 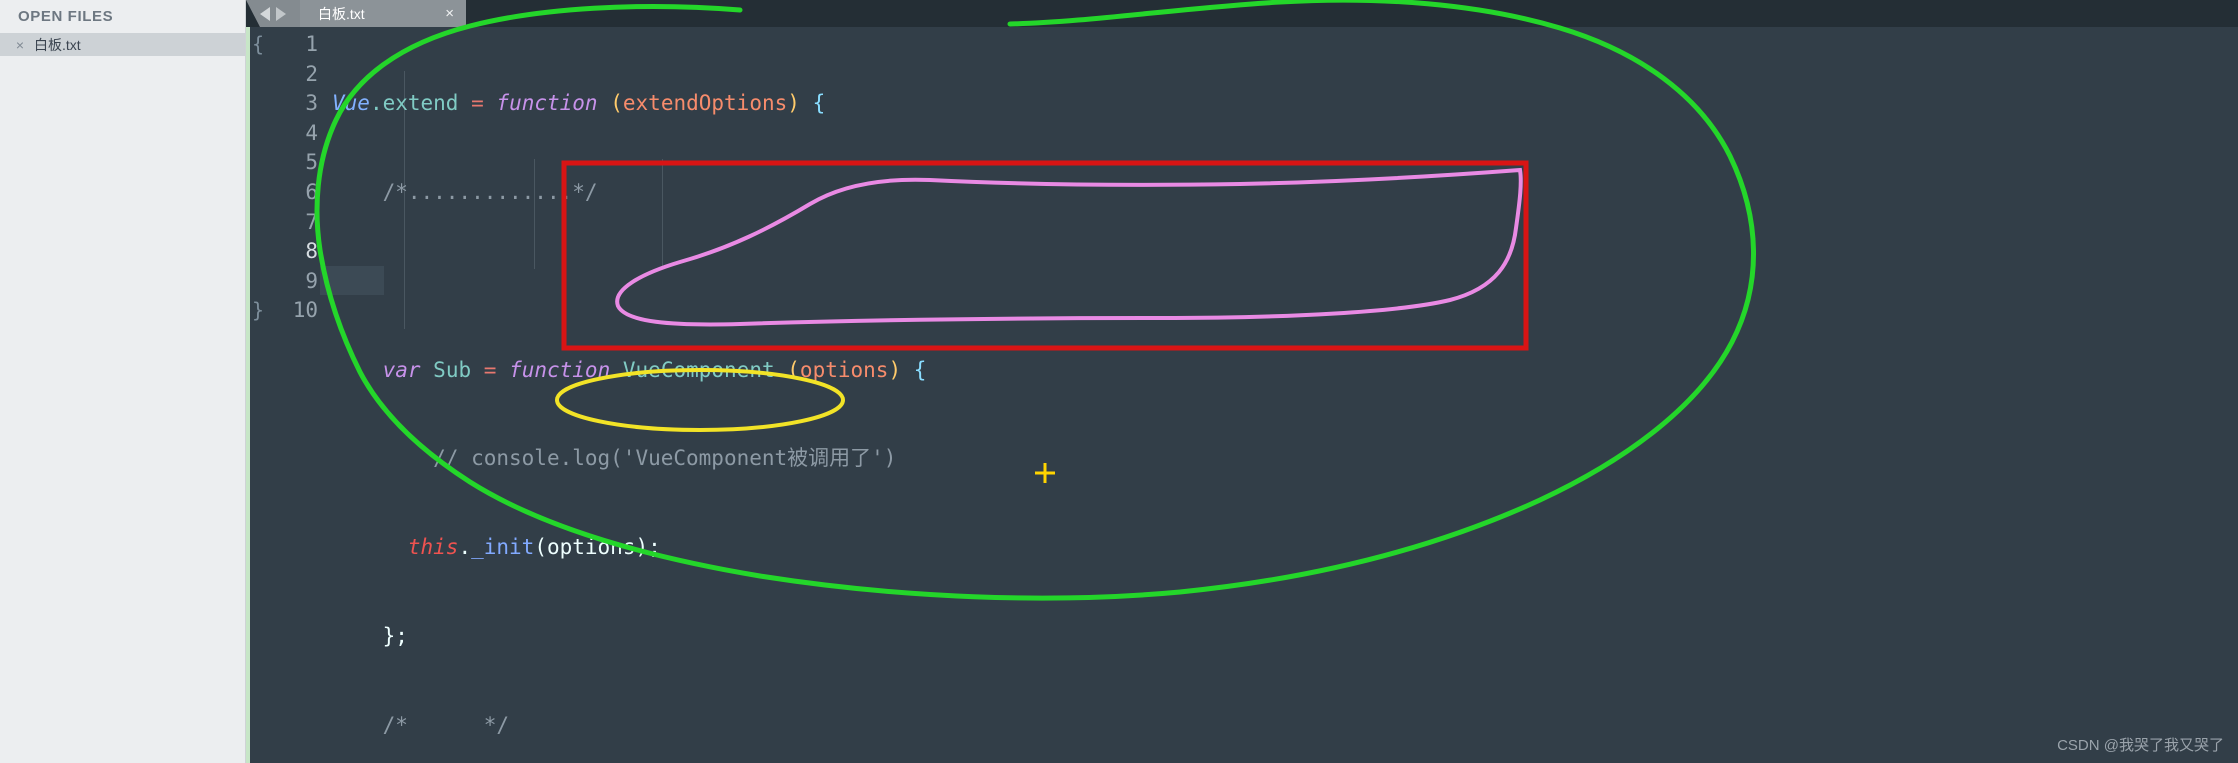 I want to click on arrow-left-icon, so click(x=265, y=13).